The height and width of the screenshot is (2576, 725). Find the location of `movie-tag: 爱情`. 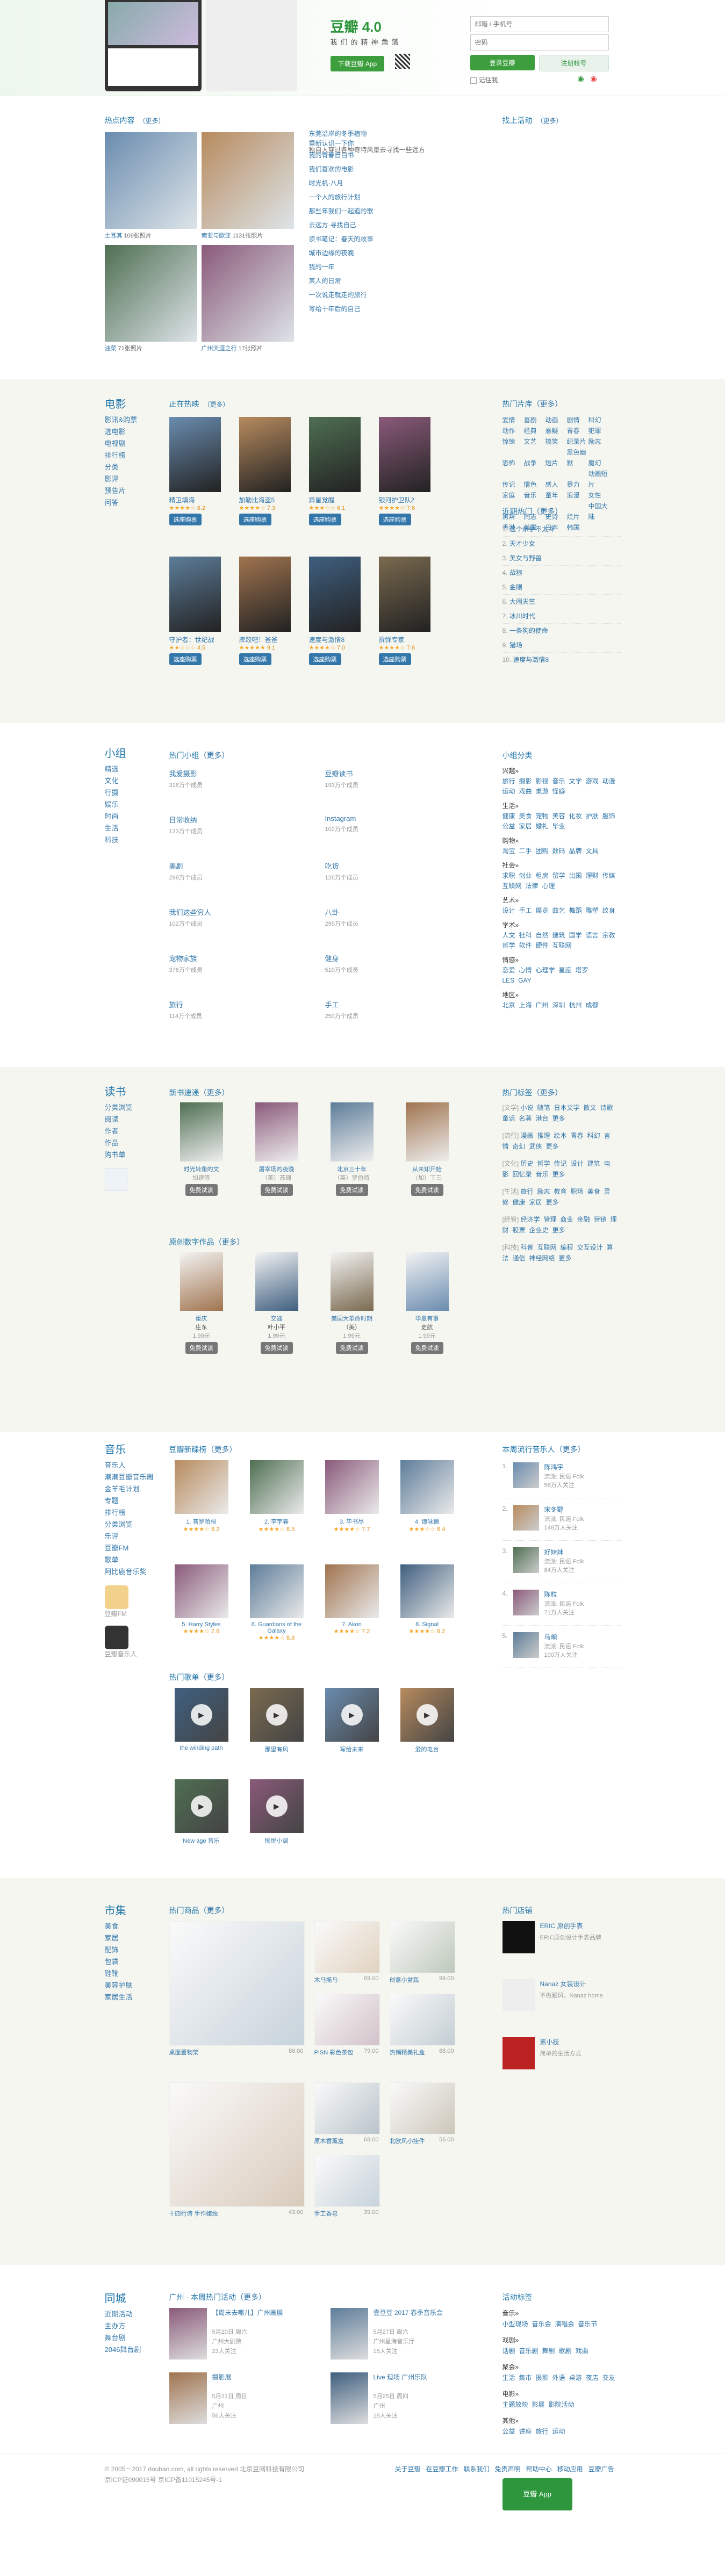

movie-tag: 爱情 is located at coordinates (513, 420).